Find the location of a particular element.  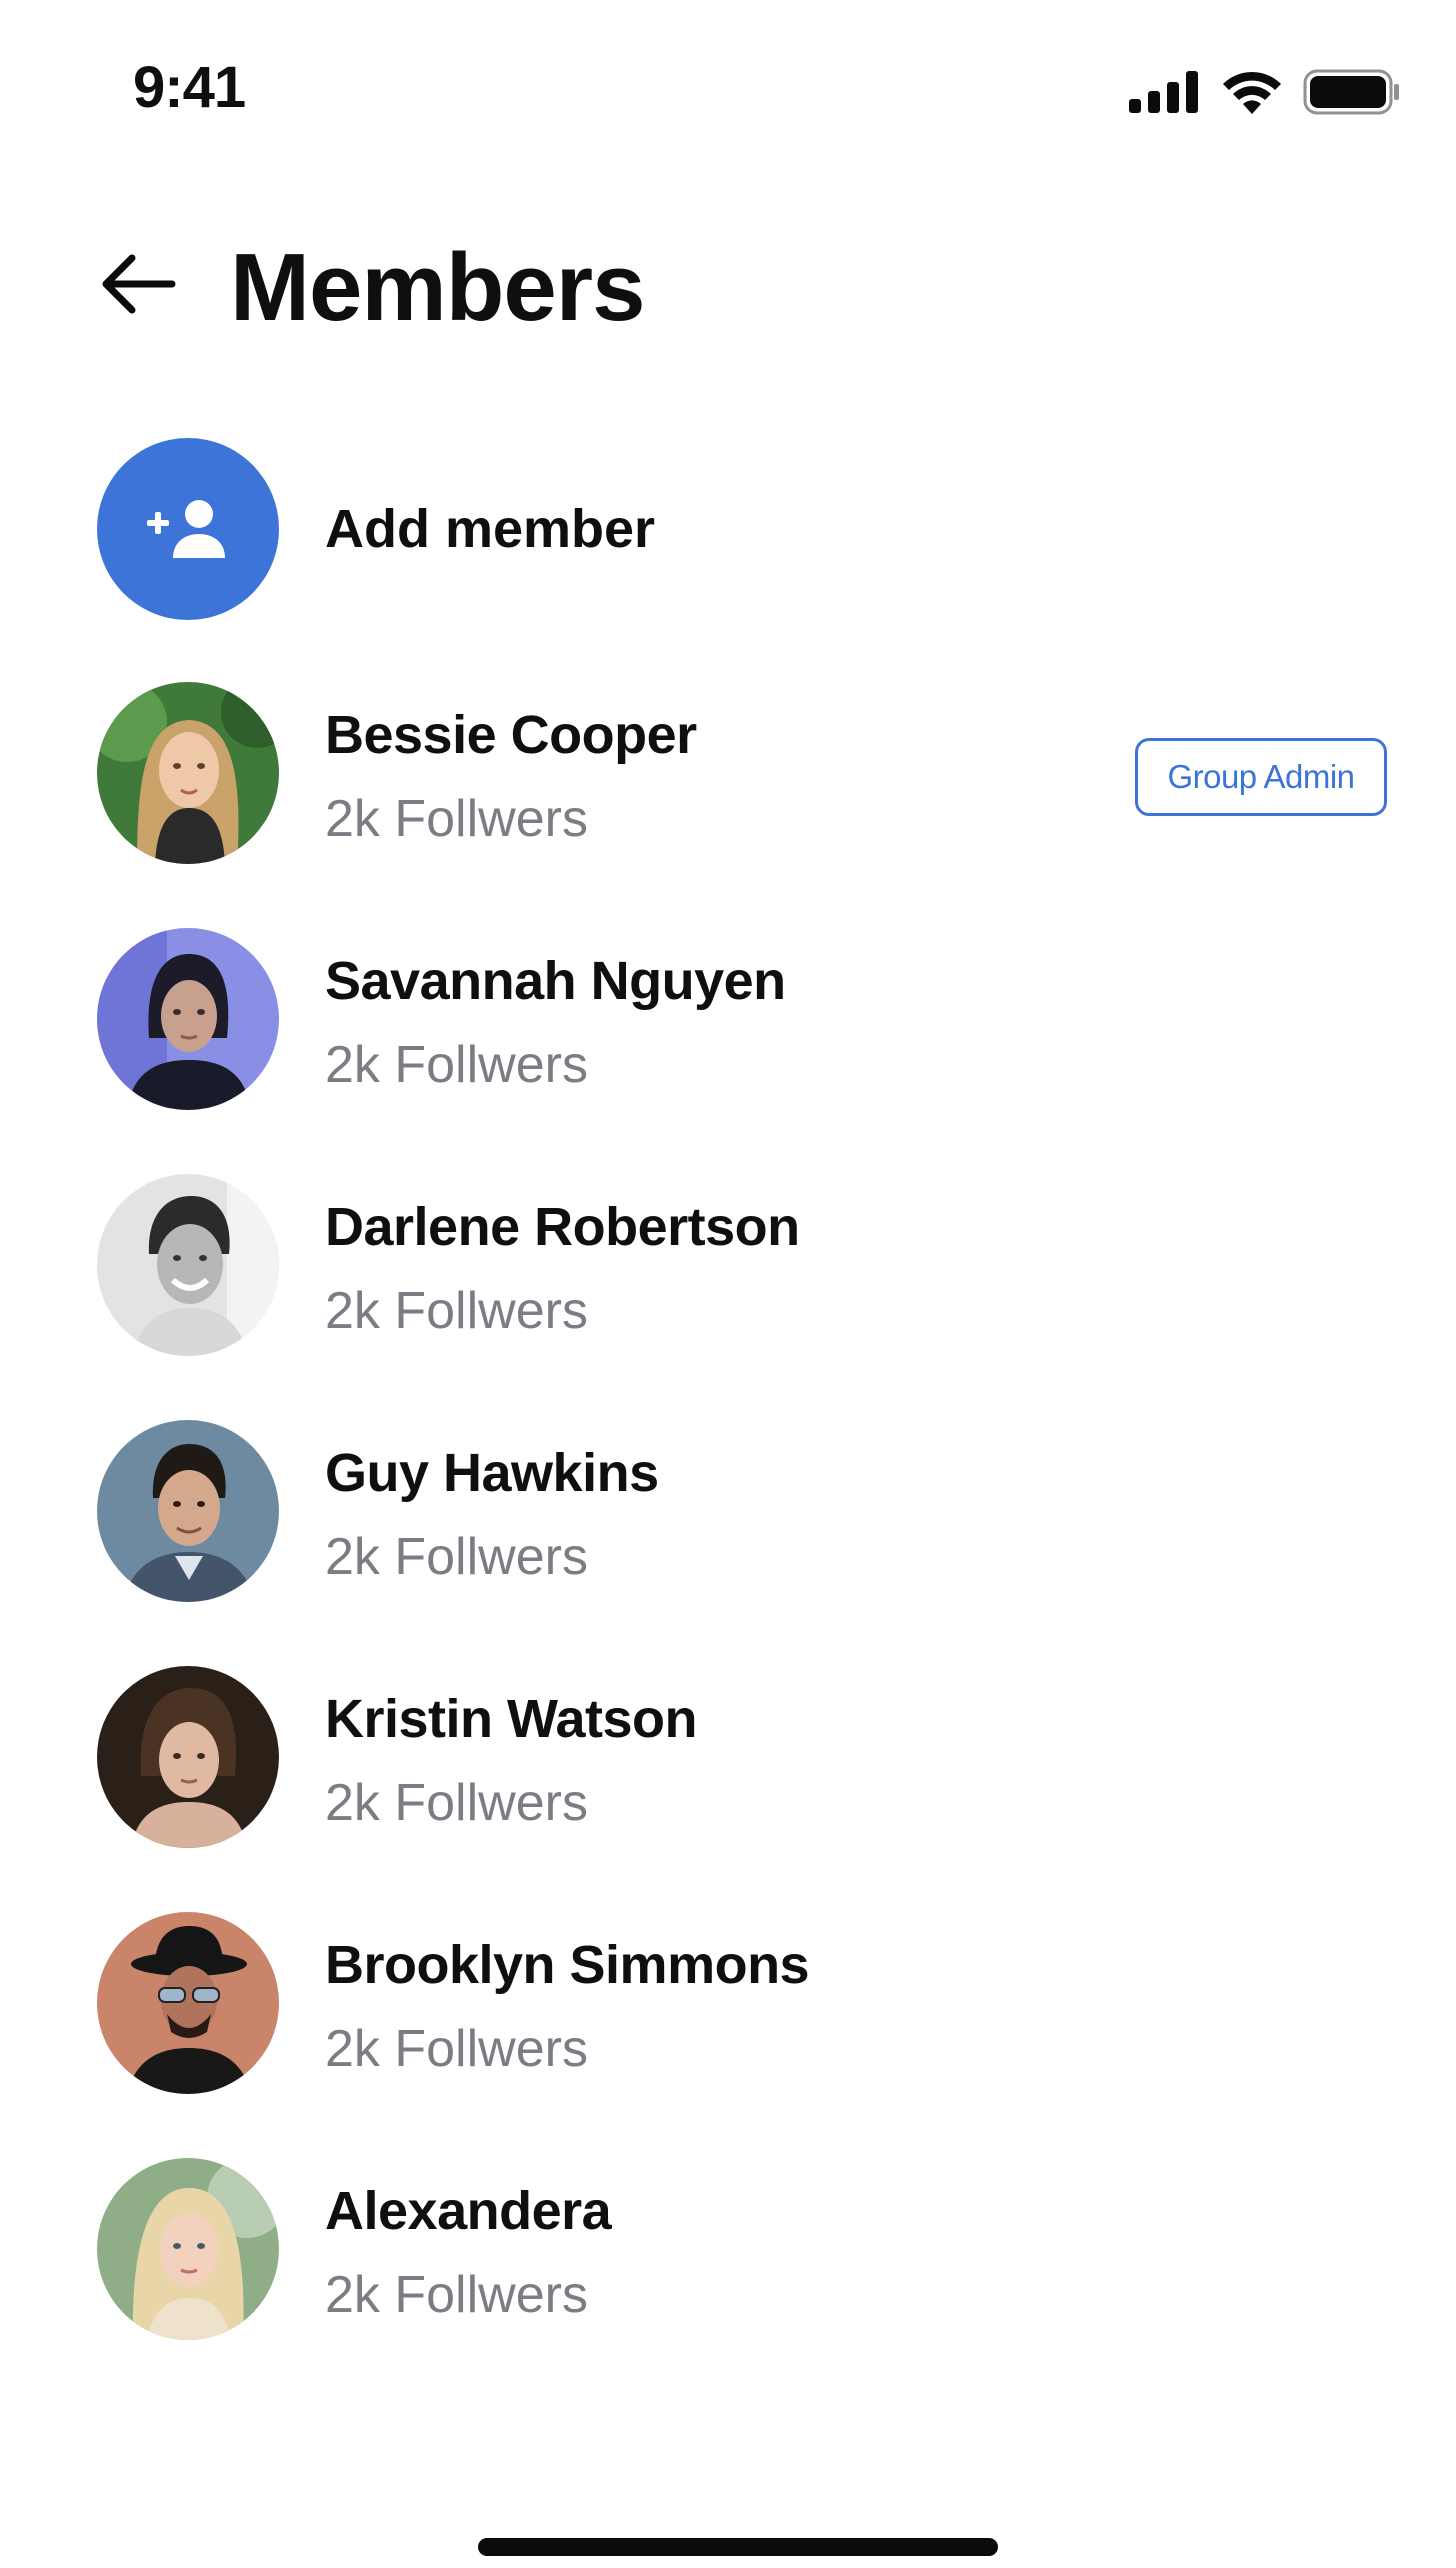

member-row: Guy Hawkins 2k Follwers is located at coordinates (742, 1543).